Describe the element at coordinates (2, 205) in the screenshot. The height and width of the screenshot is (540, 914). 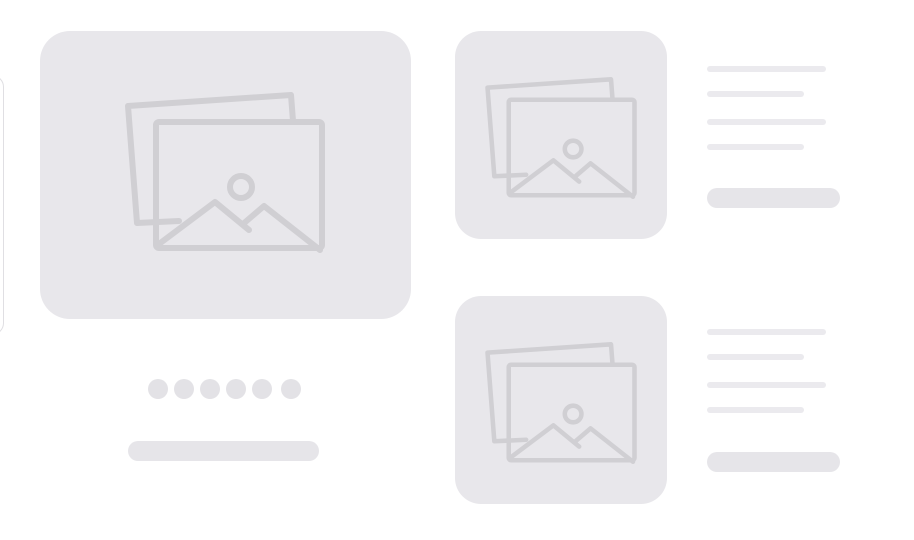
I see `previous-card-edge` at that location.